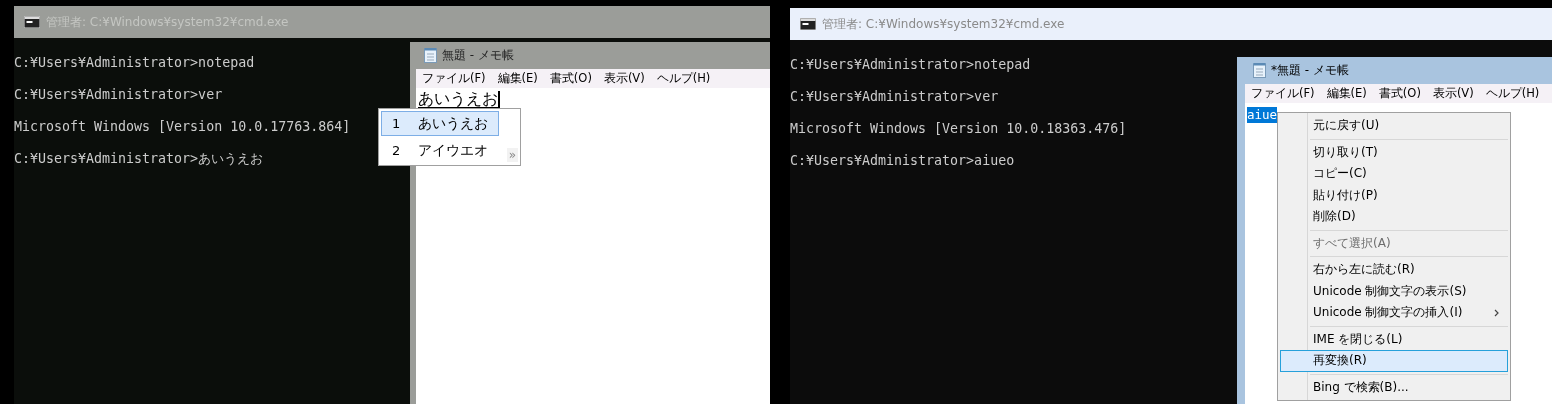  What do you see at coordinates (396, 123) in the screenshot?
I see `candidate-number: 1` at bounding box center [396, 123].